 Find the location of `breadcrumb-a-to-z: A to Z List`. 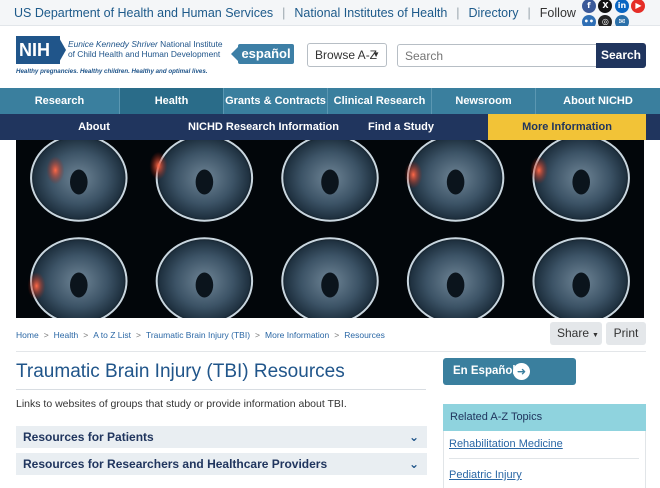

breadcrumb-a-to-z: A to Z List is located at coordinates (112, 335).